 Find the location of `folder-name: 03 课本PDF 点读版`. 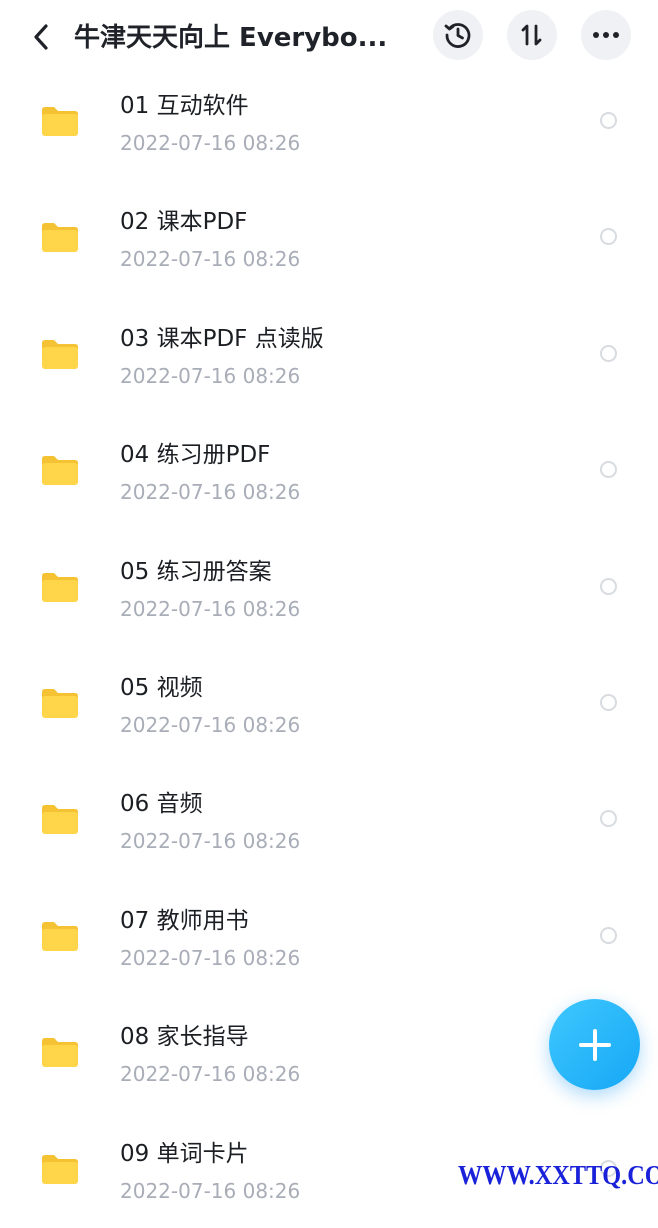

folder-name: 03 课本PDF 点读版 is located at coordinates (222, 338).